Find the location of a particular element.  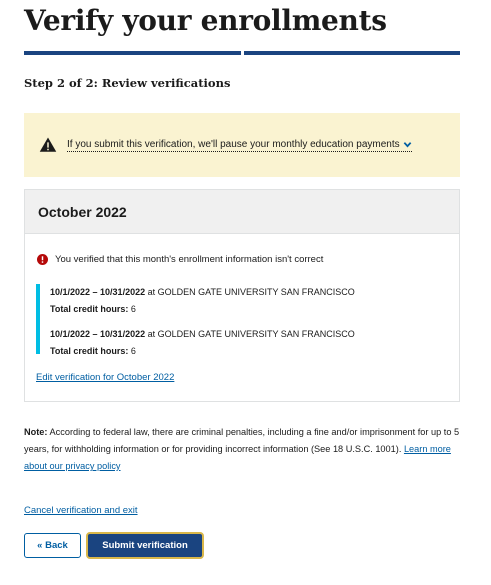

step-heading: Step 2 of 2: Review verifications is located at coordinates (127, 83).